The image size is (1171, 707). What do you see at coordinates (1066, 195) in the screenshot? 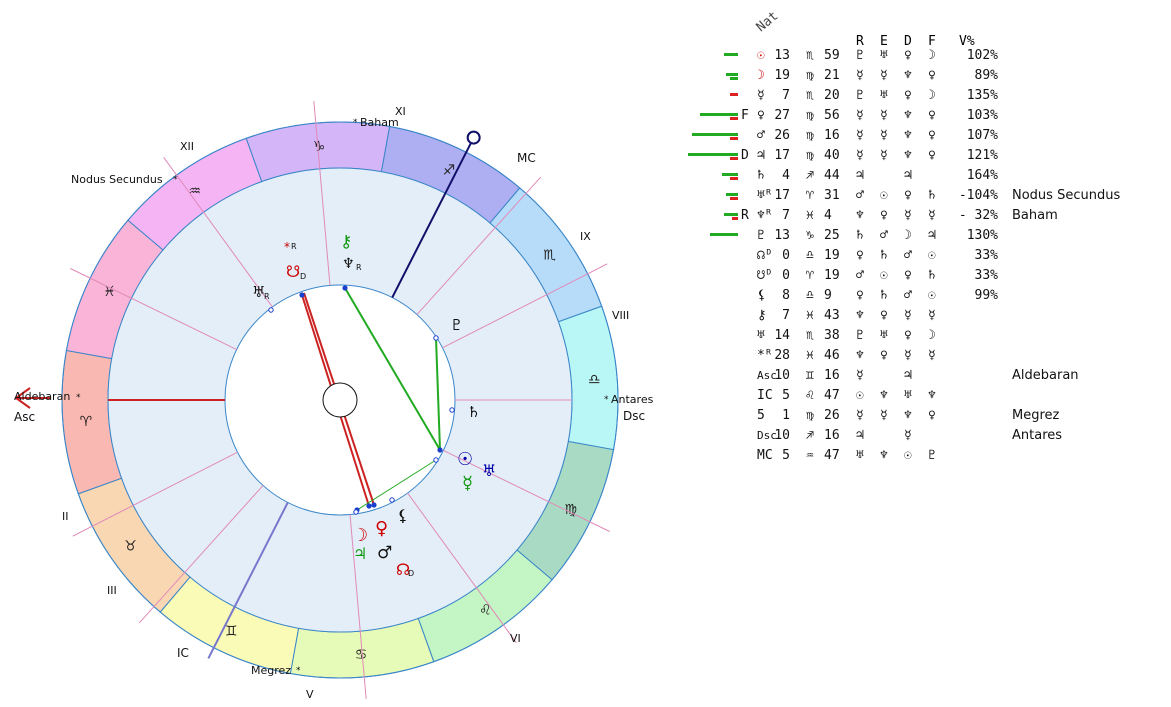
I see `row-star: Nodus Secundus` at bounding box center [1066, 195].